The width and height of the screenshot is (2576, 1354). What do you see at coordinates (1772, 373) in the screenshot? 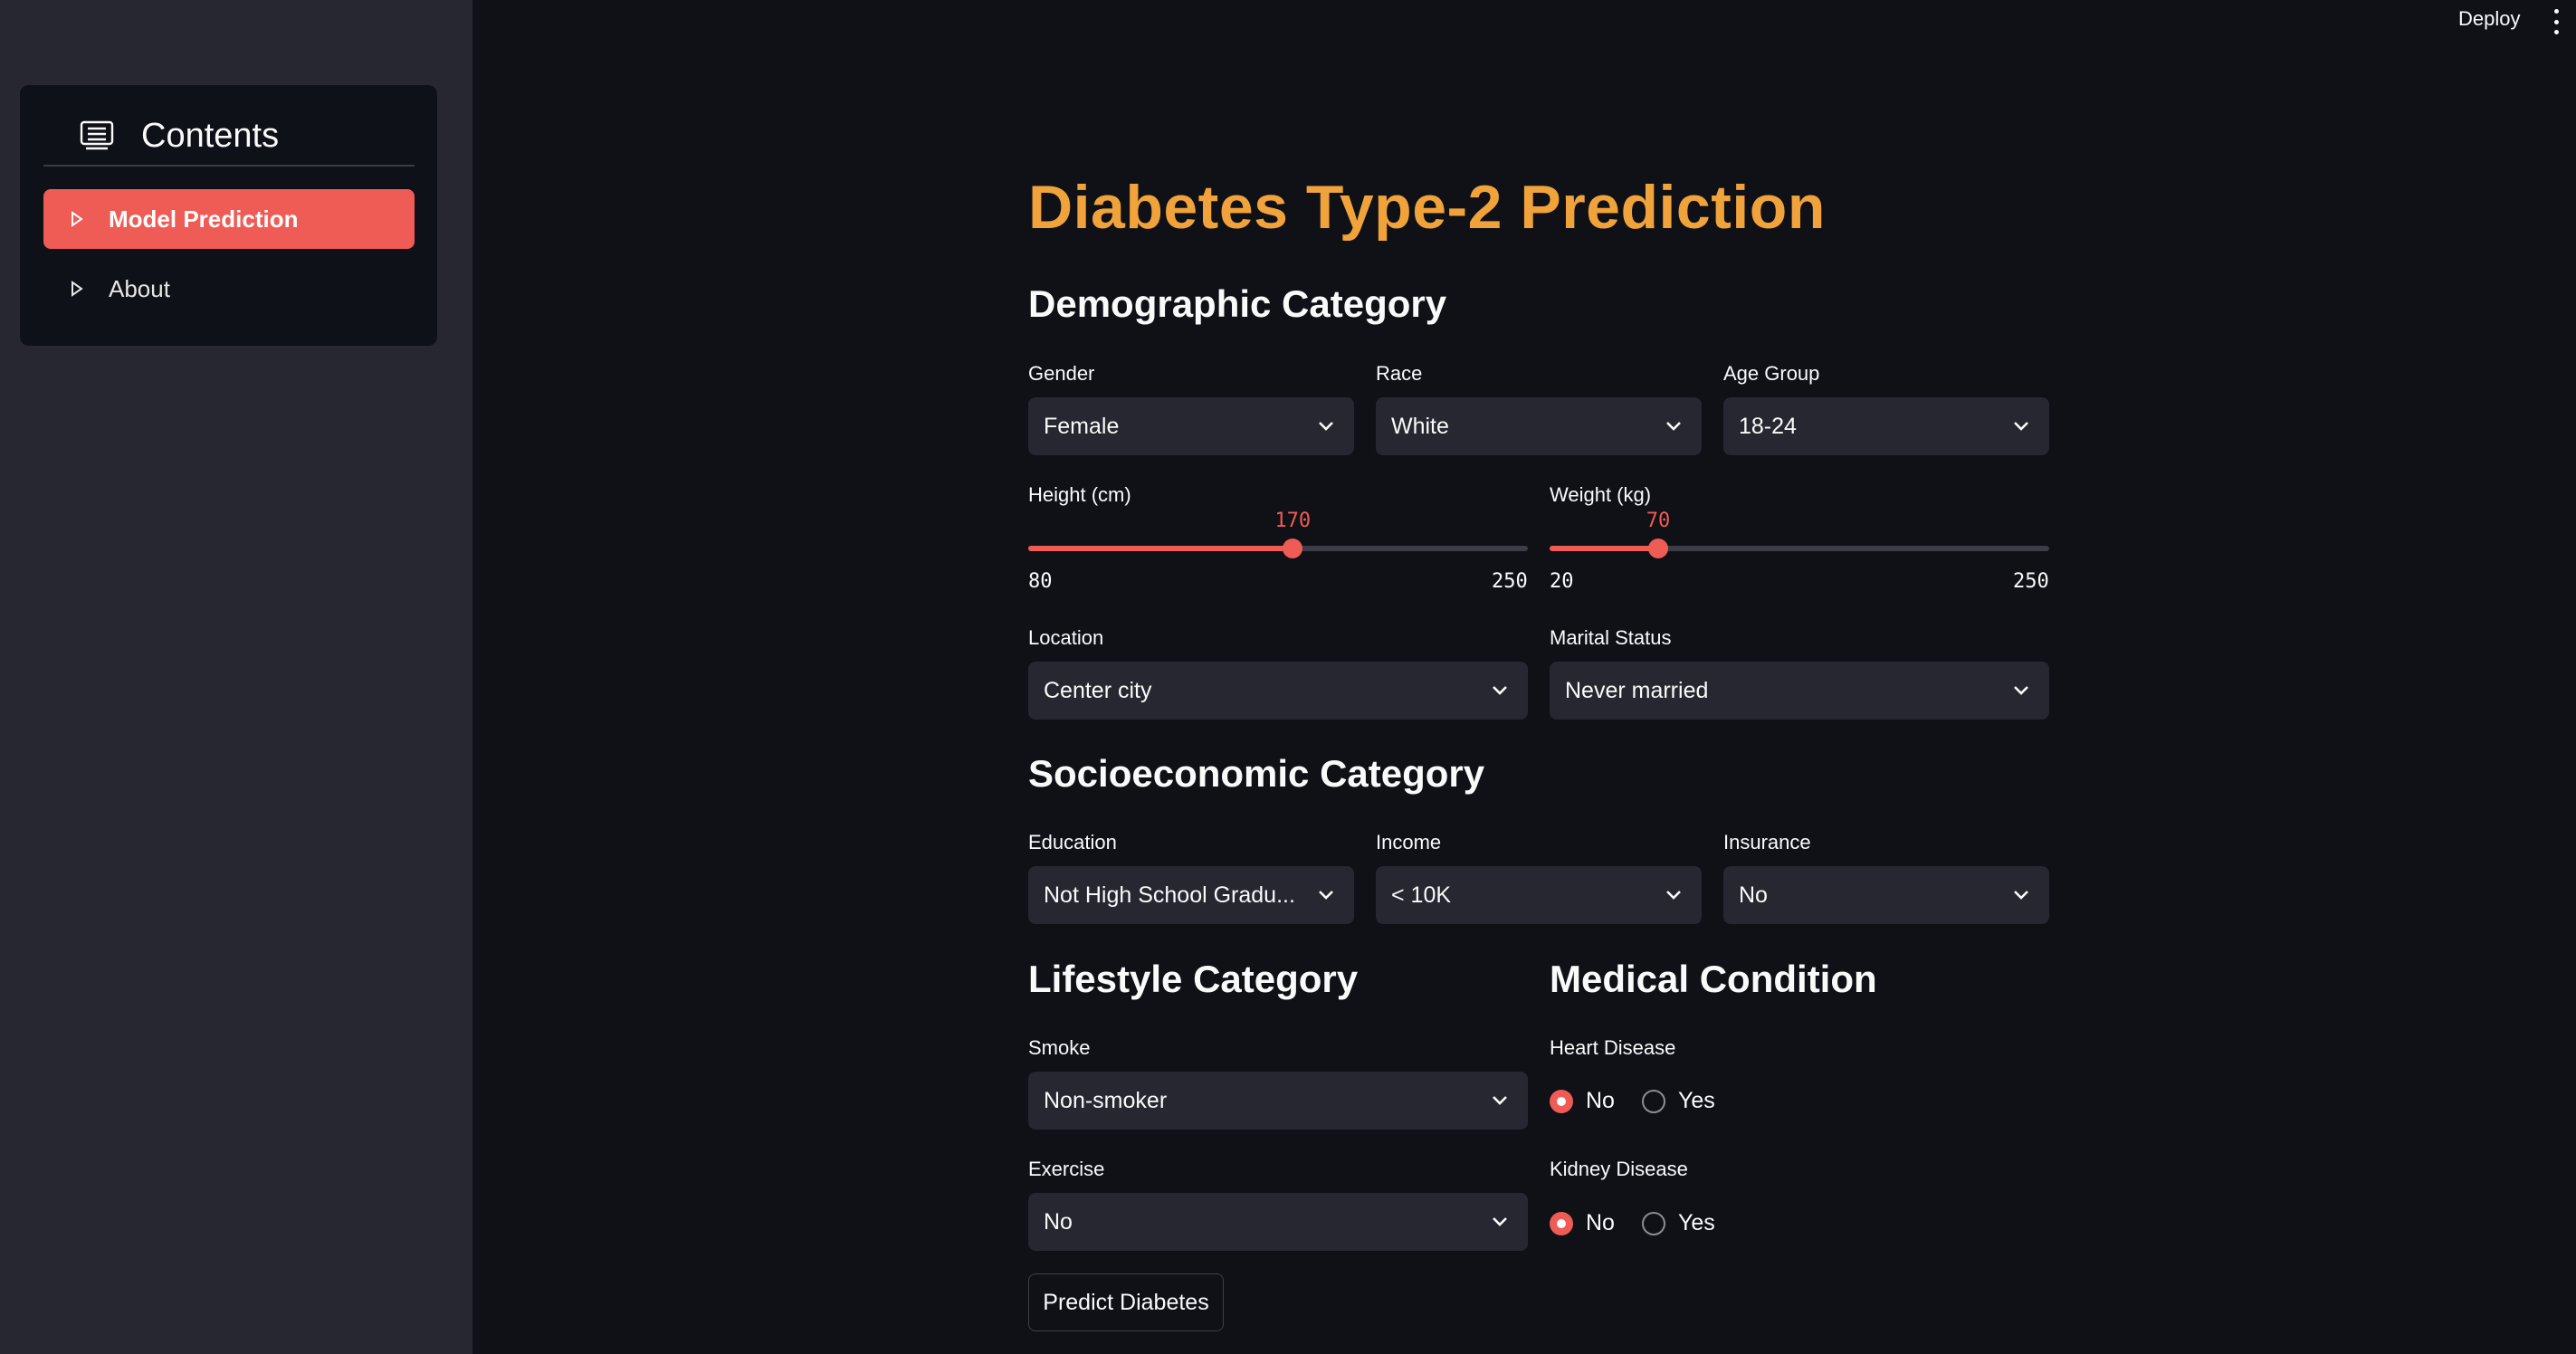
I see `age-group-label: Age Group` at bounding box center [1772, 373].